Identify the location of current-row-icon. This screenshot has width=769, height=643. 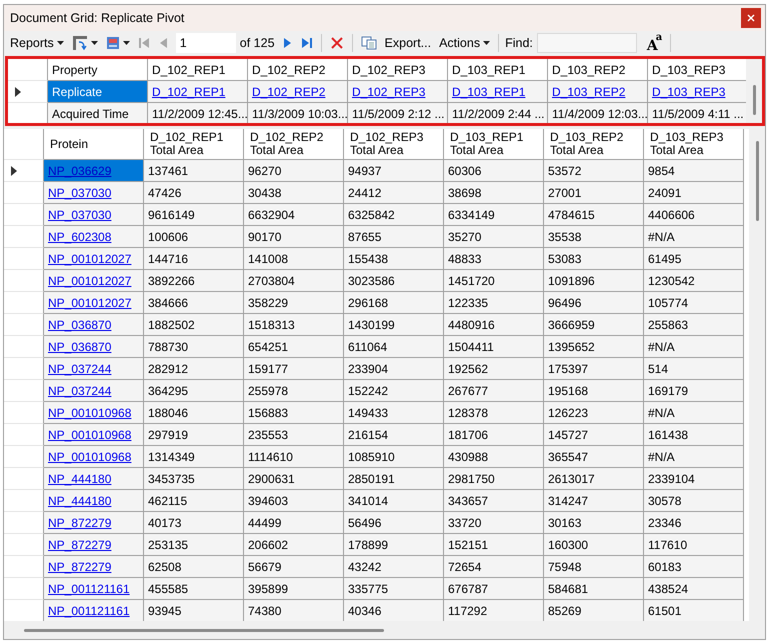
(18, 91).